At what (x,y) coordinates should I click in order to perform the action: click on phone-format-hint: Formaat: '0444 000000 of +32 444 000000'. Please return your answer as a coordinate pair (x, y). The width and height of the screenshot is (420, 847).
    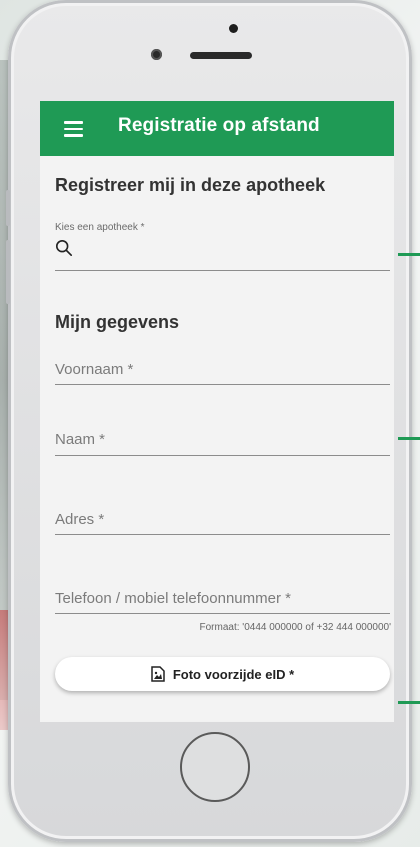
    Looking at the image, I should click on (295, 627).